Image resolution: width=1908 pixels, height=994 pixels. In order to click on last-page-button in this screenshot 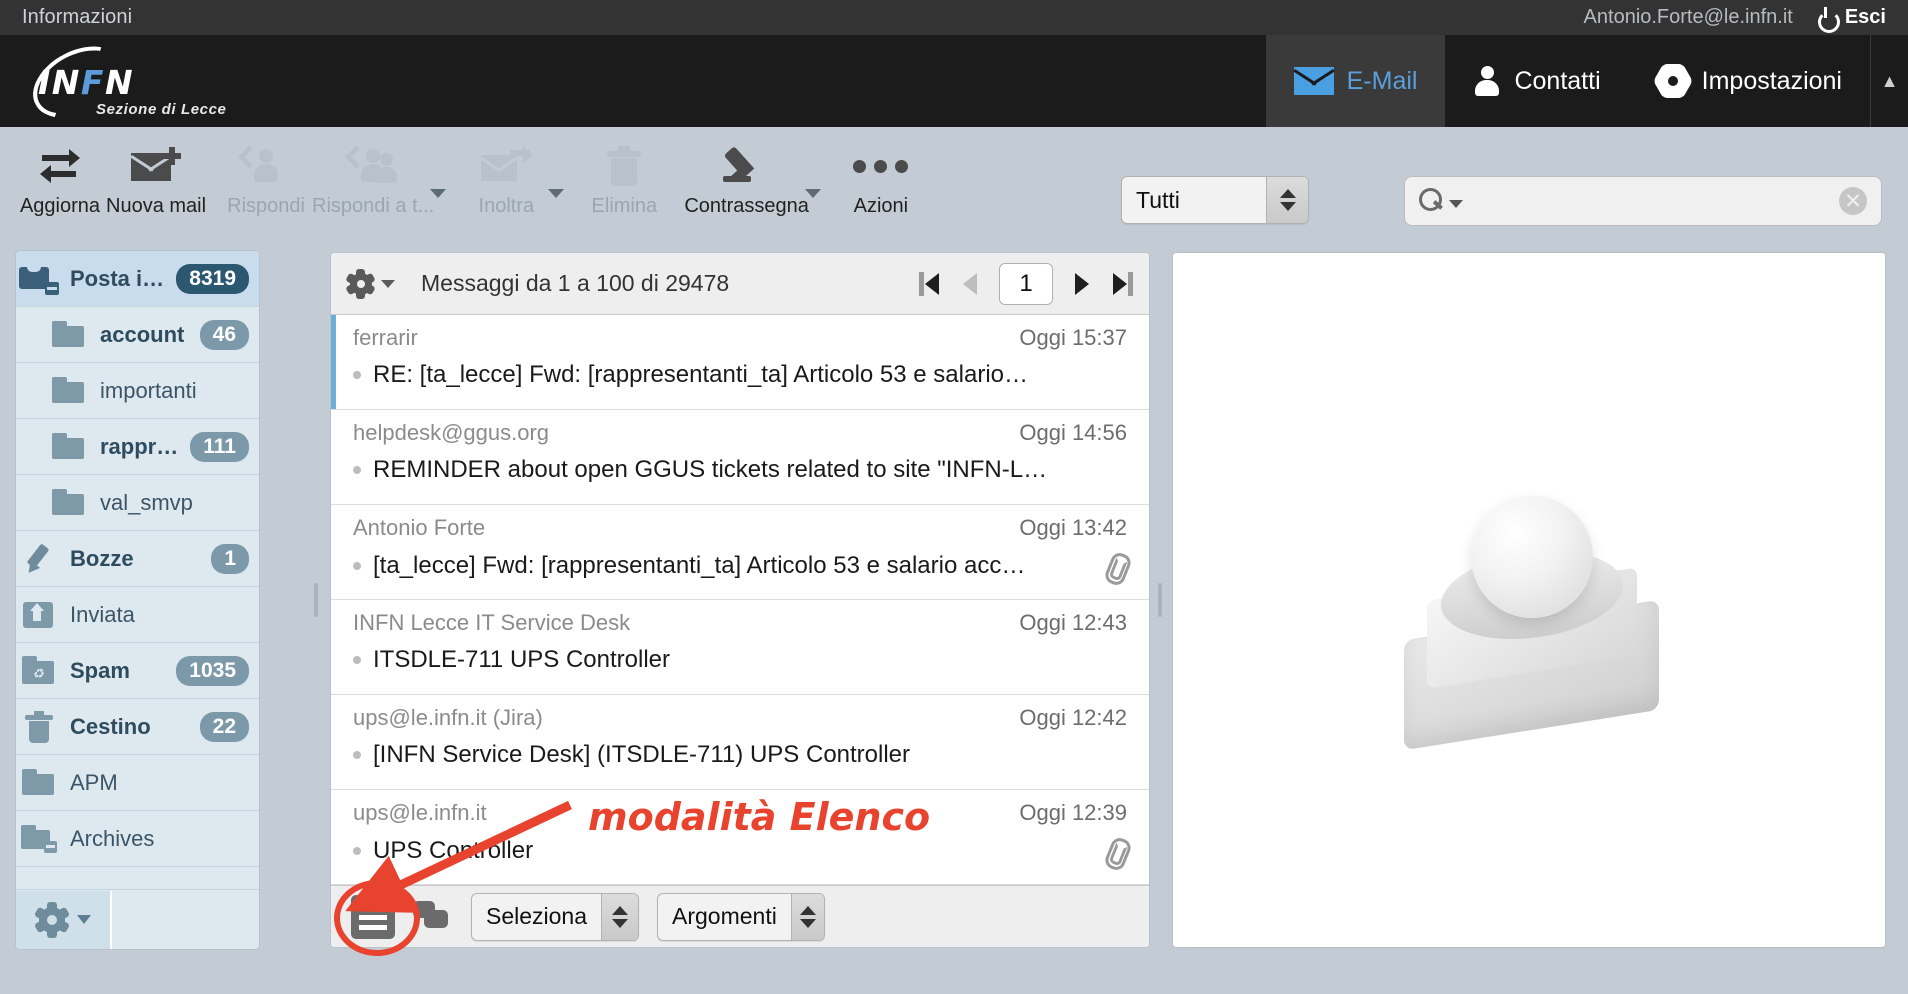, I will do `click(1122, 283)`.